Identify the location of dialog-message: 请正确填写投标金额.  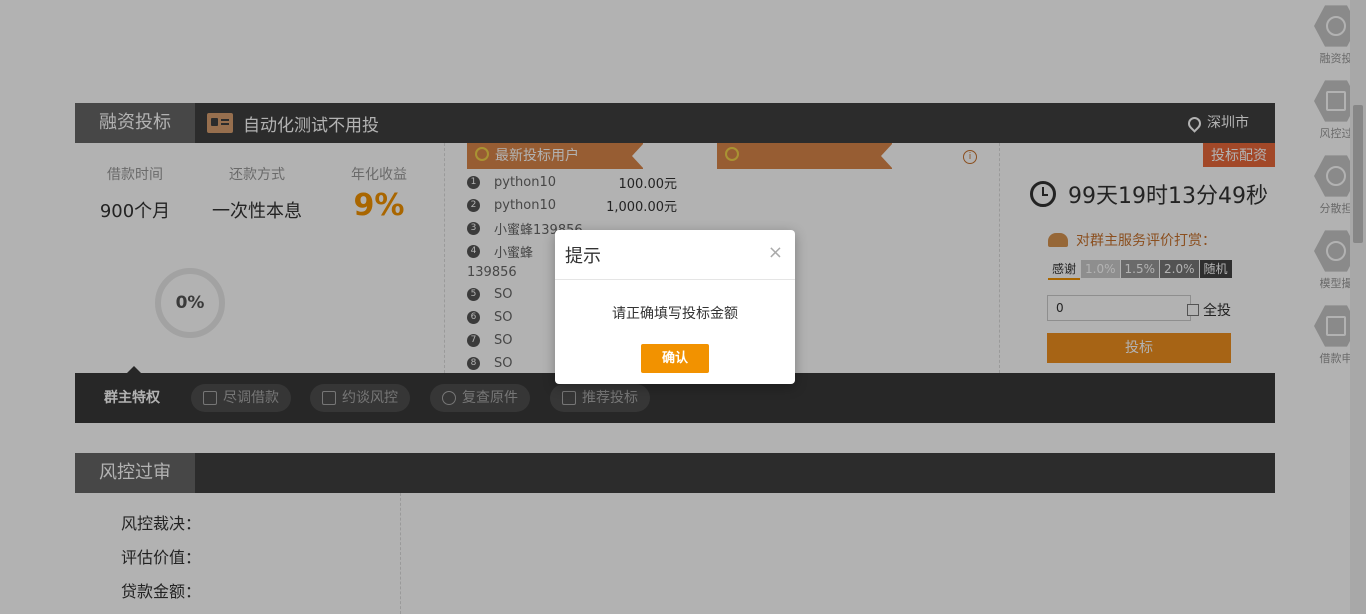
(675, 314).